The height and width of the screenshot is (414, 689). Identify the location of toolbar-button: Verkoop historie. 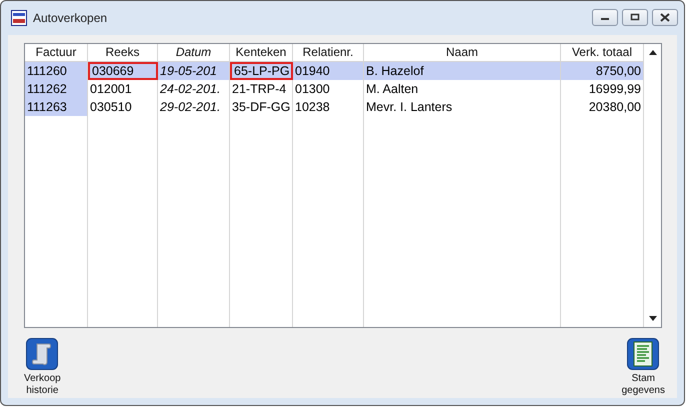
(42, 367).